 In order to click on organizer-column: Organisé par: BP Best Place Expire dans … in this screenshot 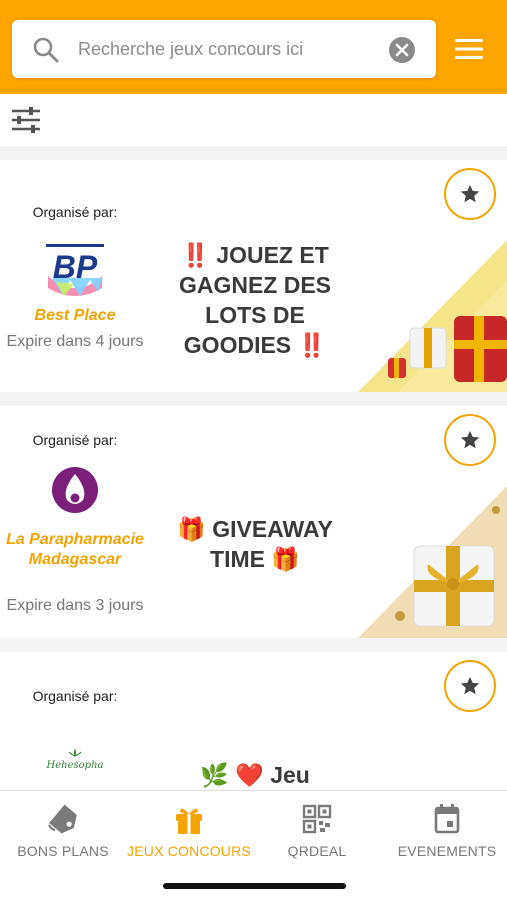, I will do `click(75, 276)`.